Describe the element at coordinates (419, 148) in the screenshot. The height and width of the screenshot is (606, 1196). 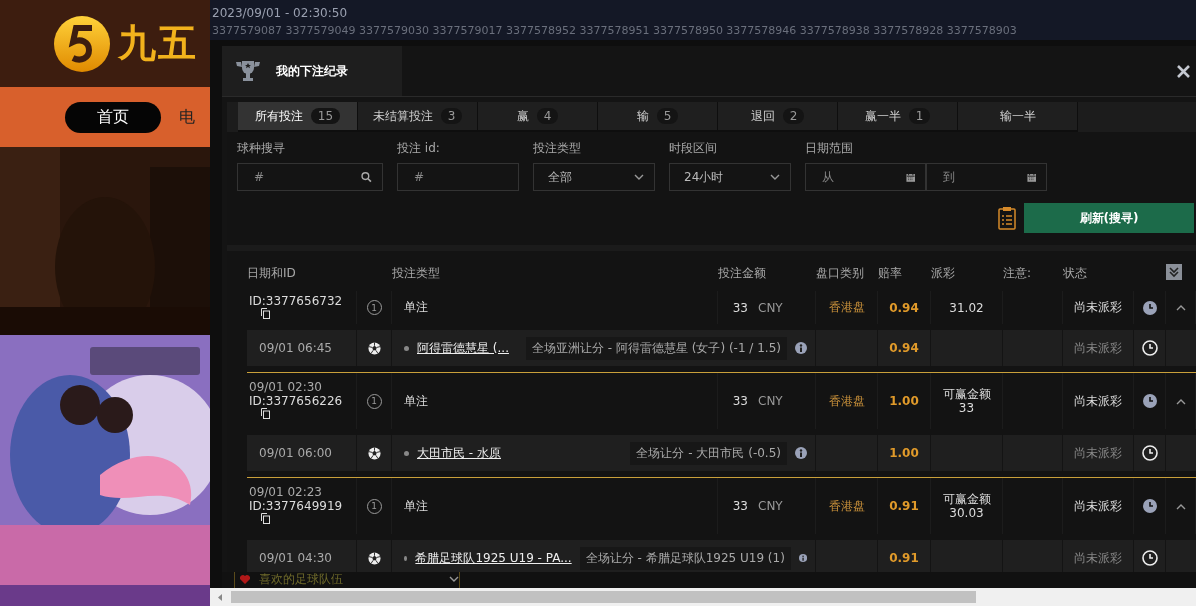
I see `filter-label: 投注 id:` at that location.